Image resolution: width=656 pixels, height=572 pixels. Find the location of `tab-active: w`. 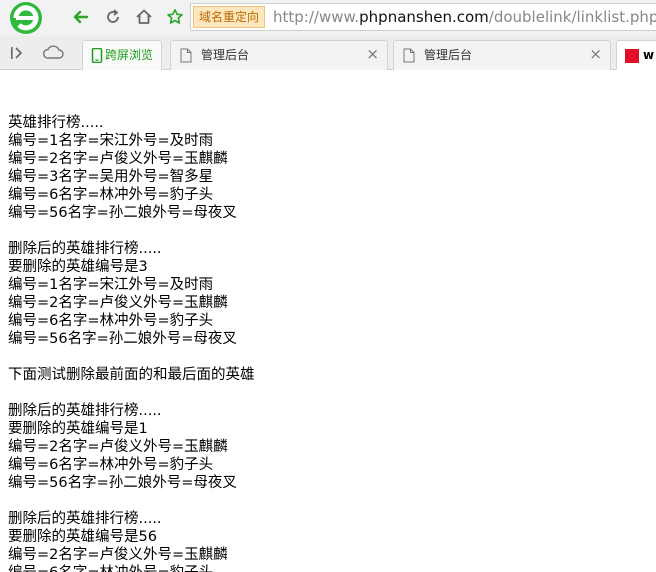

tab-active: w is located at coordinates (636, 55).